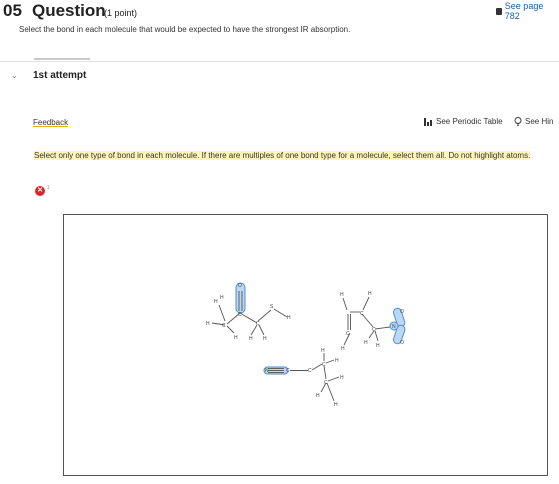 The width and height of the screenshot is (559, 484). Describe the element at coordinates (345, 304) in the screenshot. I see `bond-c-h-a` at that location.